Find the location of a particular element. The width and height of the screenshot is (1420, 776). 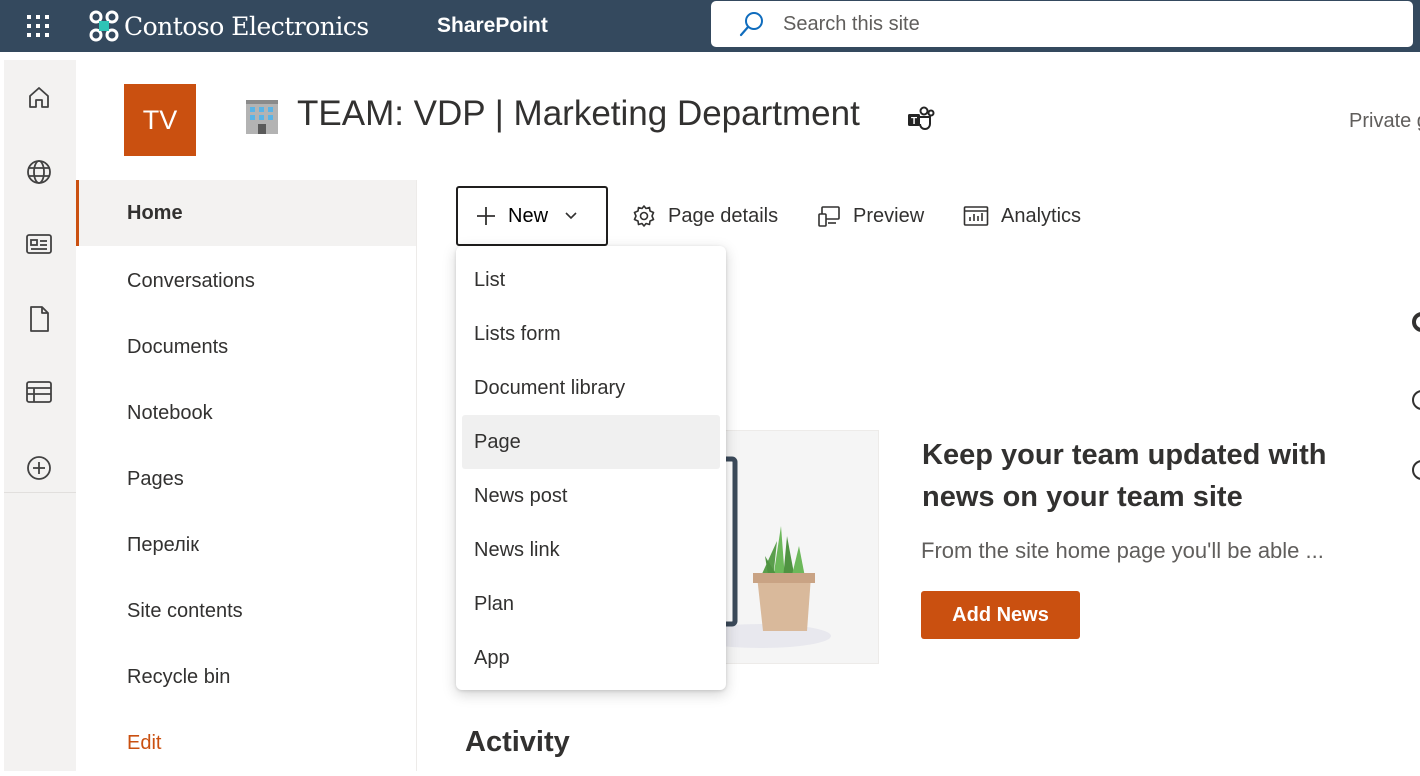

add-circle-icon is located at coordinates (39, 468).